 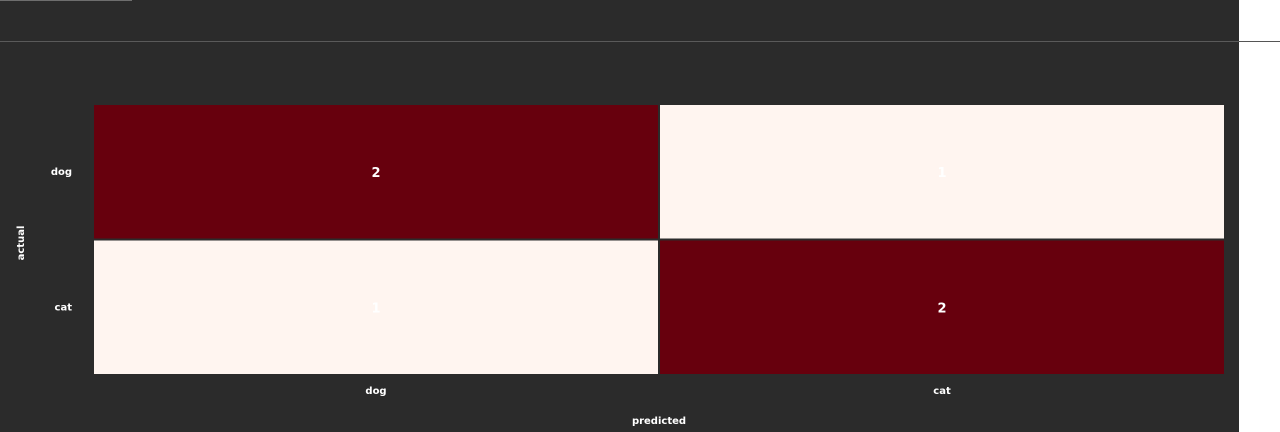 I want to click on cell-value-dog-dog: 2, so click(x=375, y=173).